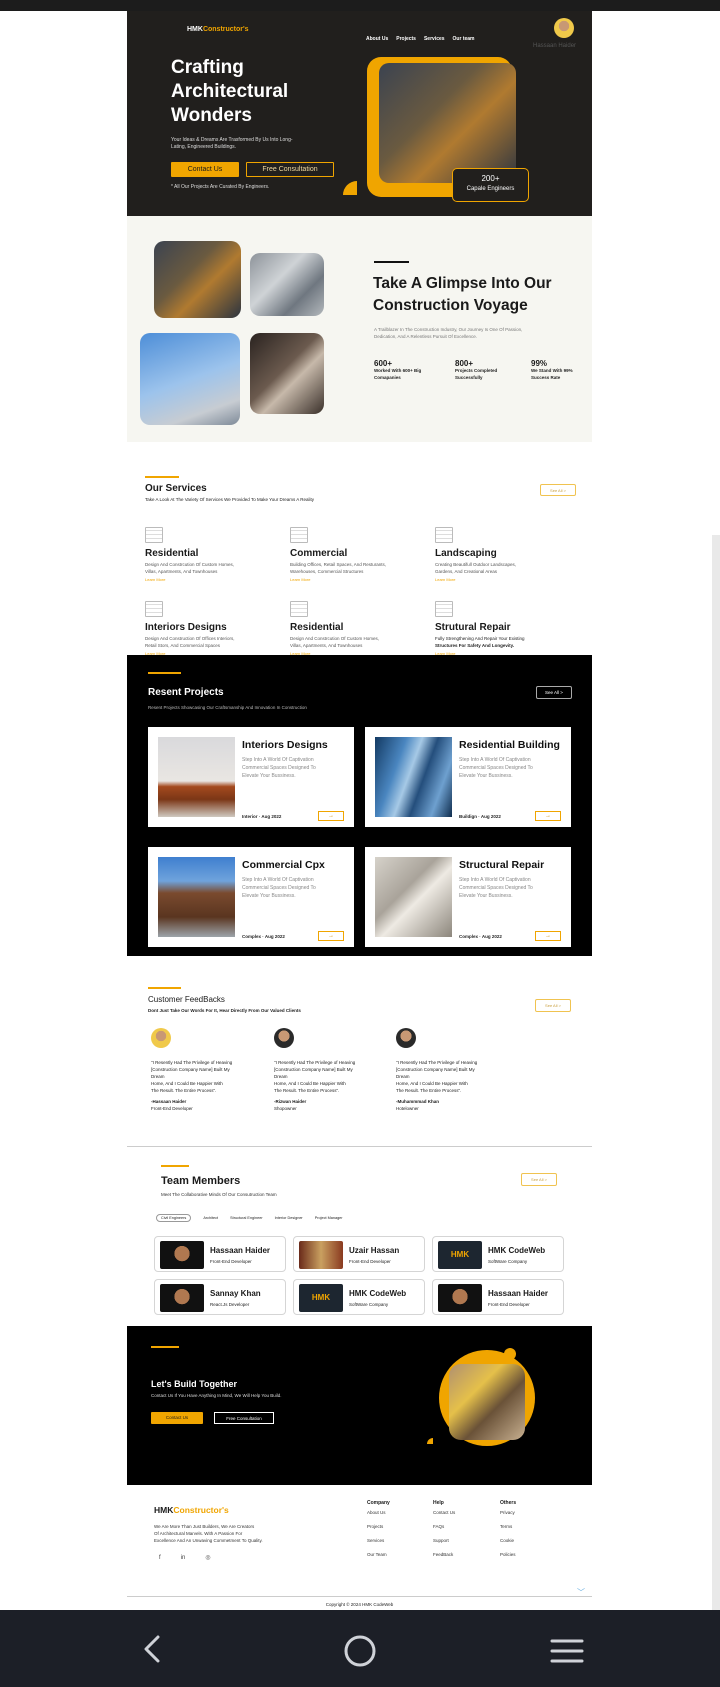  I want to click on menu-icon, so click(567, 1651).